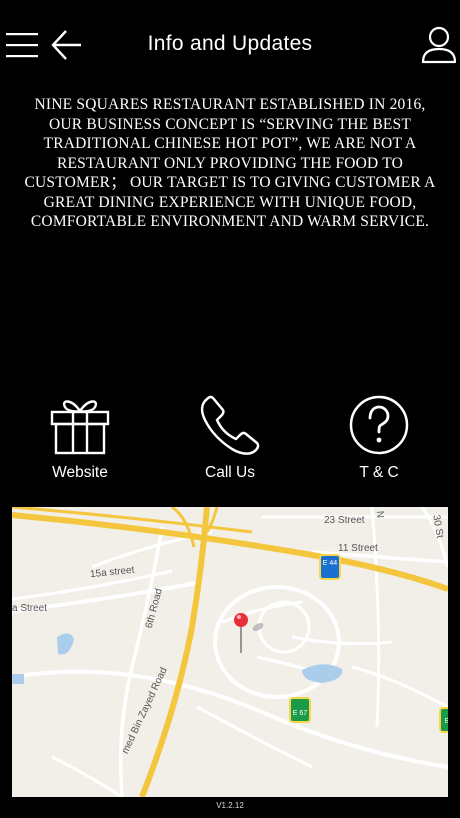  What do you see at coordinates (30, 608) in the screenshot?
I see `street-label: a Street` at bounding box center [30, 608].